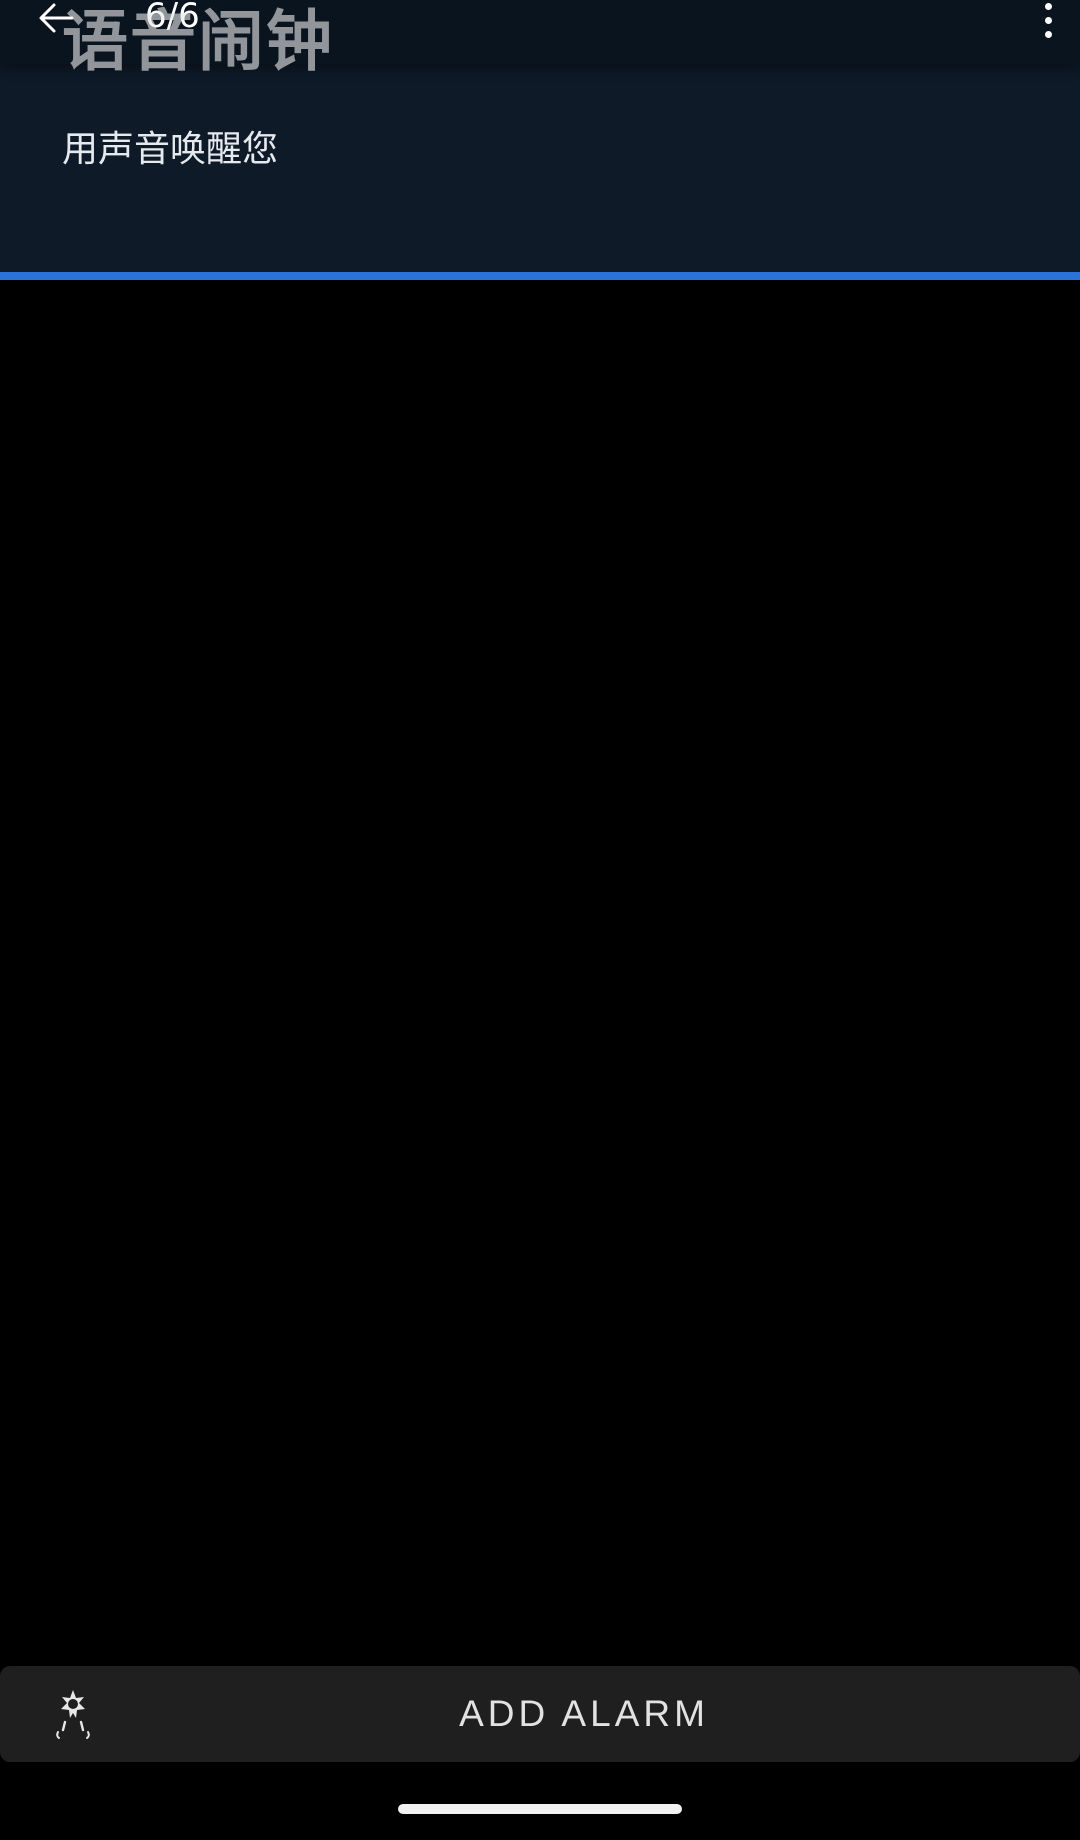 This screenshot has height=1840, width=1080. Describe the element at coordinates (198, 41) in the screenshot. I see `page-title: 语音闹钟` at that location.